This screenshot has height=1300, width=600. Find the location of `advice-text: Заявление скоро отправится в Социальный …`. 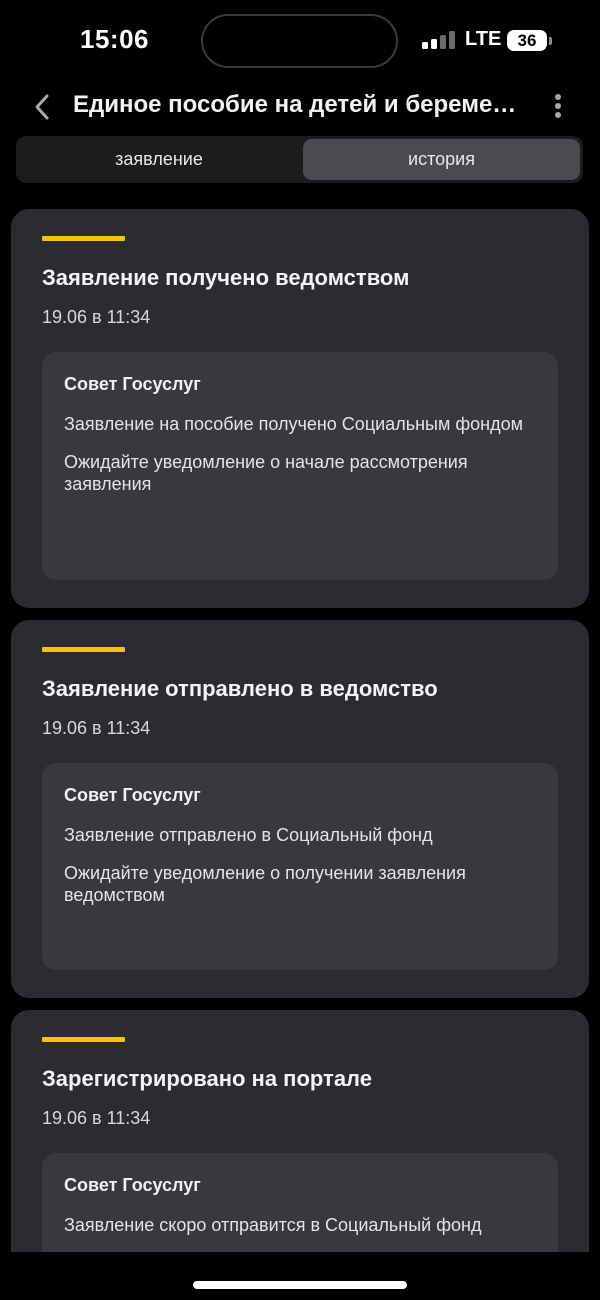

advice-text: Заявление скоро отправится в Социальный … is located at coordinates (273, 1225).